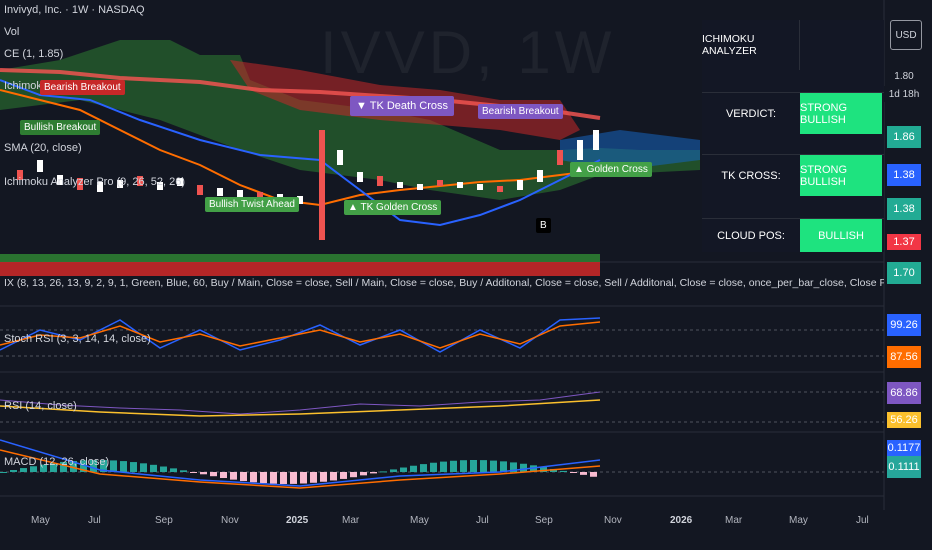 The height and width of the screenshot is (550, 932). What do you see at coordinates (56, 462) in the screenshot?
I see `macd-legend: MACD (12, 26, close)` at bounding box center [56, 462].